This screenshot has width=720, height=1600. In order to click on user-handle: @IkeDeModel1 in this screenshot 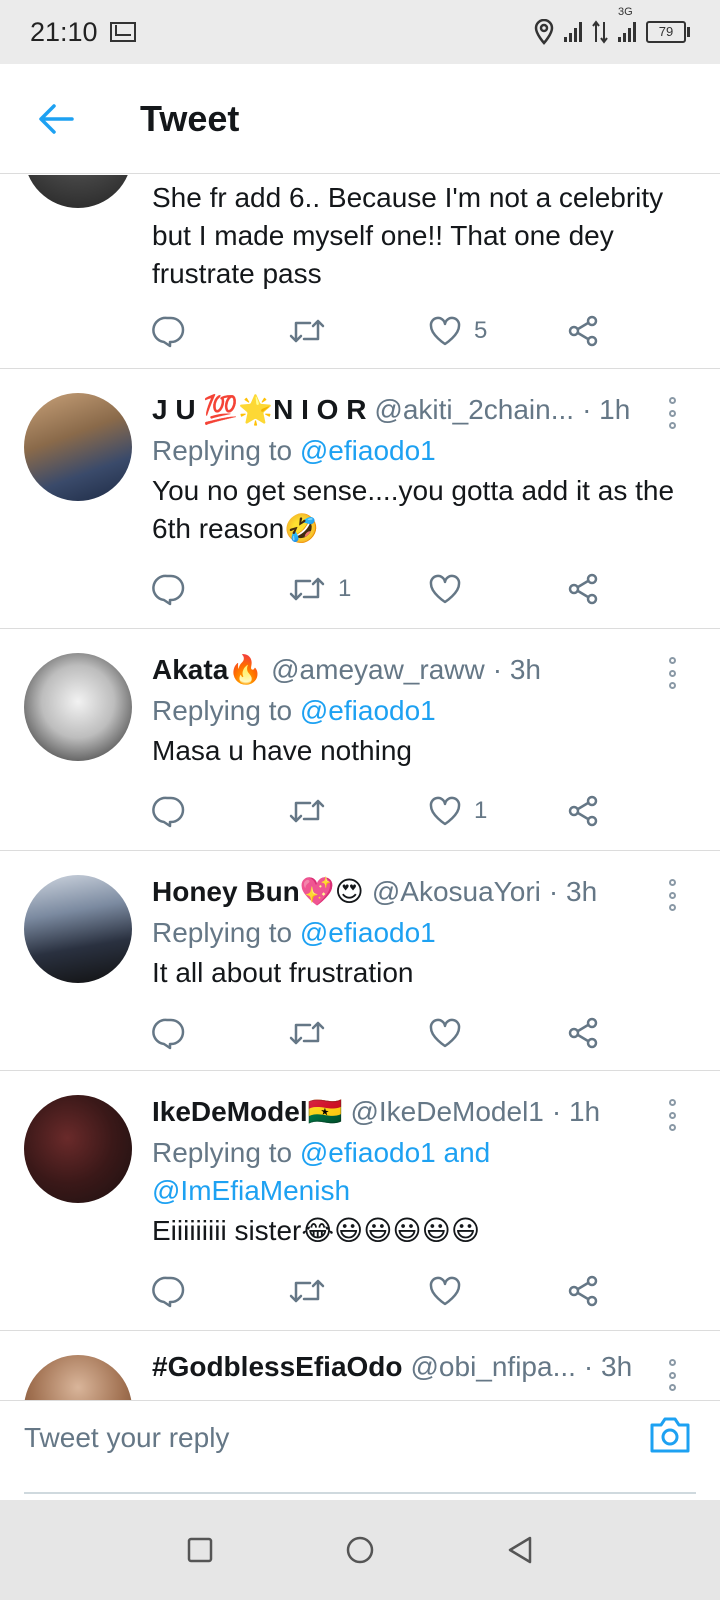, I will do `click(446, 1112)`.